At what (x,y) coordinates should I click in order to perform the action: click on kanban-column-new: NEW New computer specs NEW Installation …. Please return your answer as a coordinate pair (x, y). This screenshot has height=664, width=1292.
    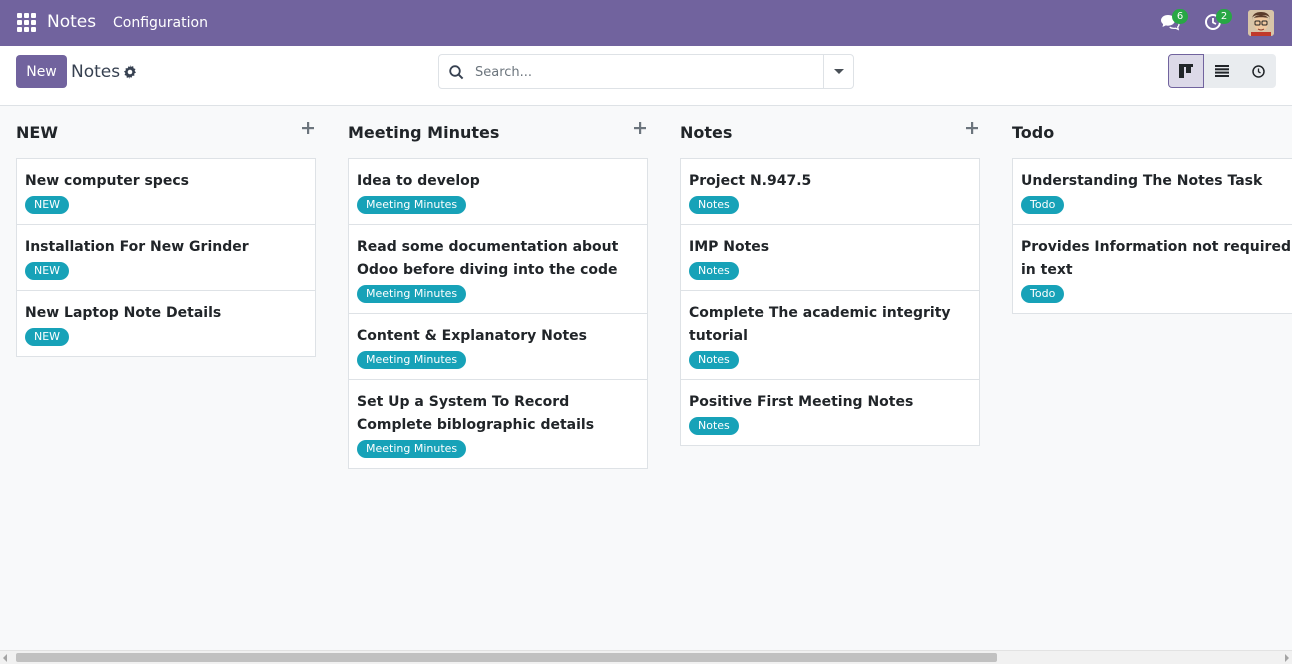
    Looking at the image, I should click on (166, 231).